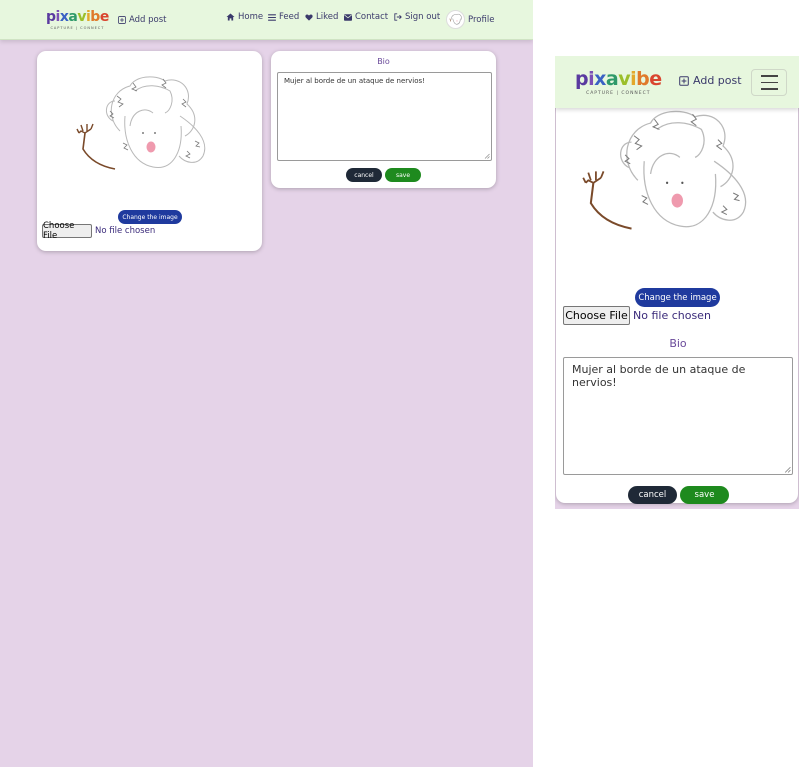  I want to click on mobile-navbar: pixavibe CAPTURE | CONNECT Add post, so click(677, 82).